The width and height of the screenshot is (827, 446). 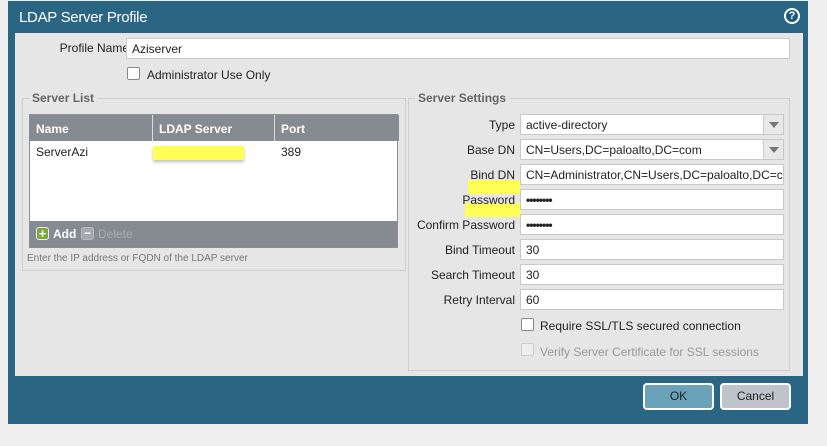 What do you see at coordinates (115, 234) in the screenshot?
I see `delete-button: Delete` at bounding box center [115, 234].